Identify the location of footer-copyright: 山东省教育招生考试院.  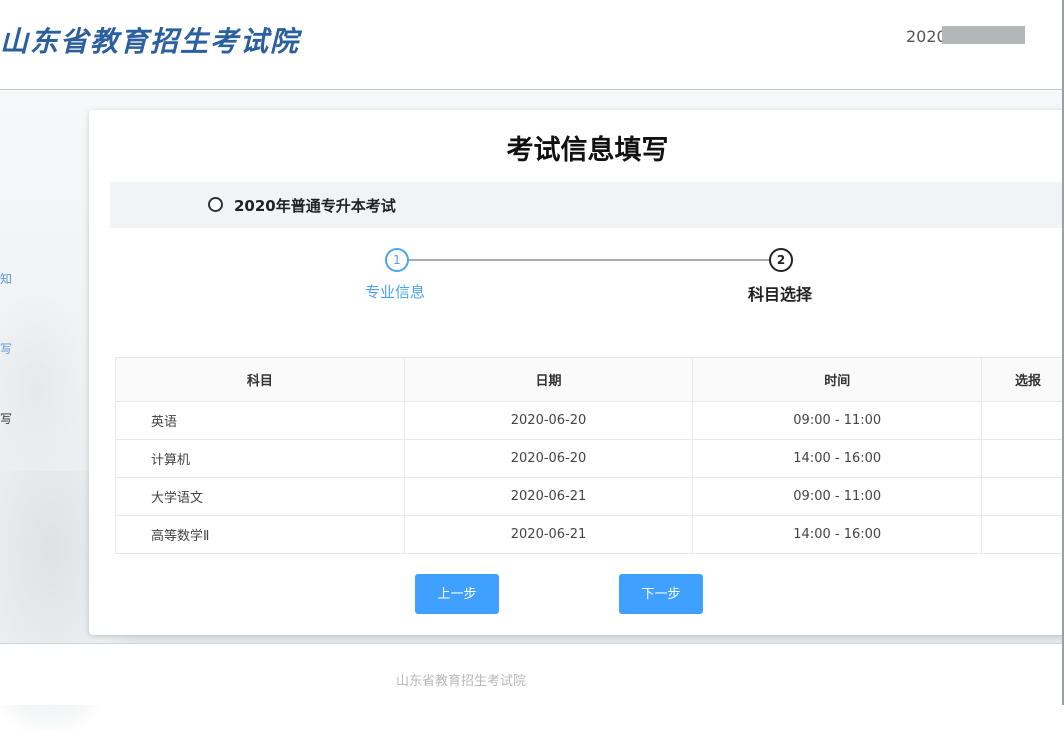
(461, 679).